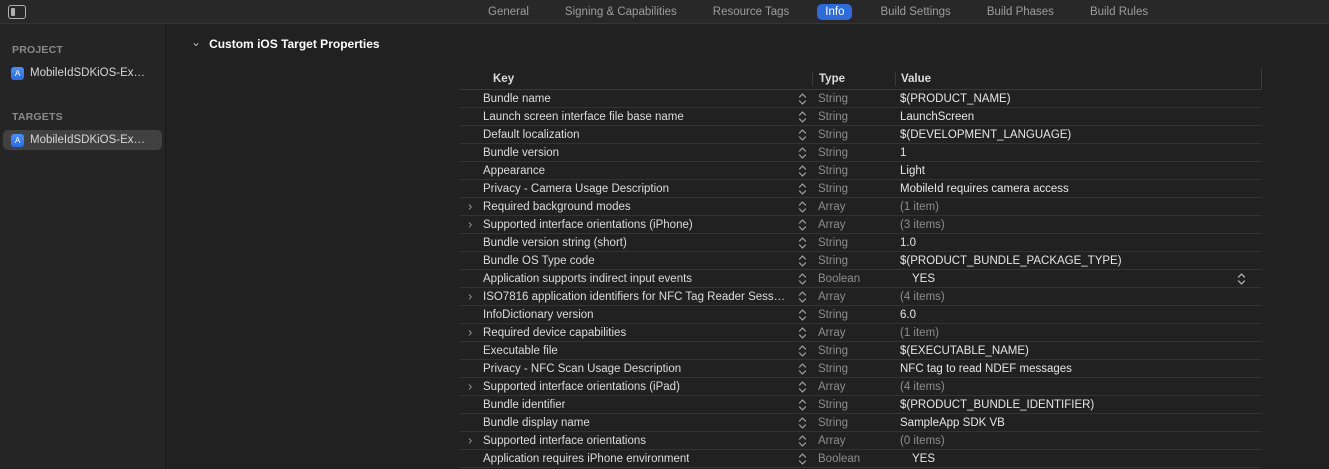  What do you see at coordinates (636, 171) in the screenshot?
I see `key-cell: › Appearance` at bounding box center [636, 171].